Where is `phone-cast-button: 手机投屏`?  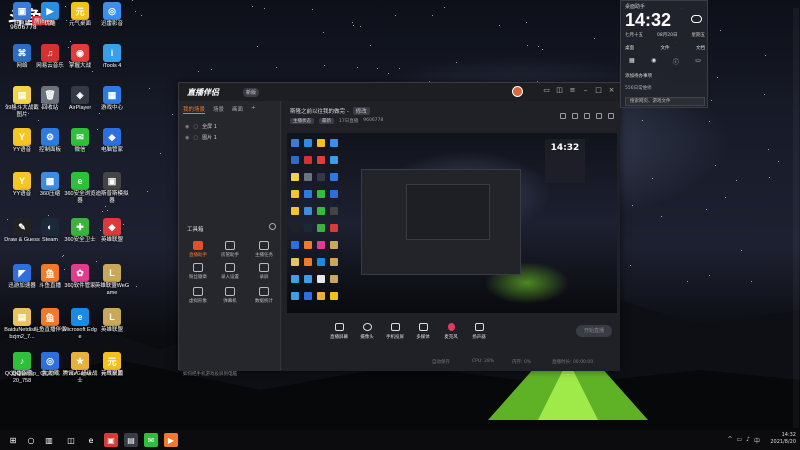
phone-cast-button: 手机投屏 is located at coordinates (395, 331).